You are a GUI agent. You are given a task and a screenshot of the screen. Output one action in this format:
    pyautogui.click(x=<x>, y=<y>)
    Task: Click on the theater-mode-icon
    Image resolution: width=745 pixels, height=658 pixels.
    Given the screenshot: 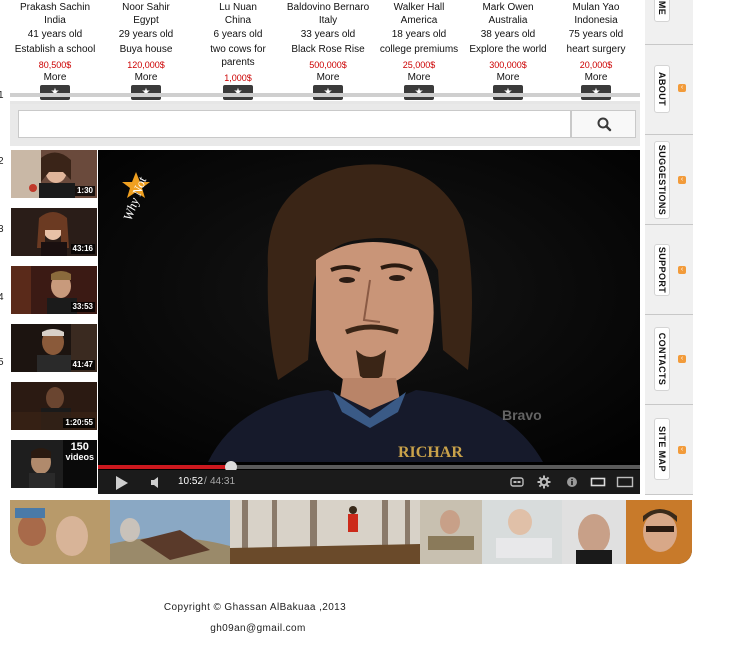 What is the action you would take?
    pyautogui.click(x=598, y=482)
    